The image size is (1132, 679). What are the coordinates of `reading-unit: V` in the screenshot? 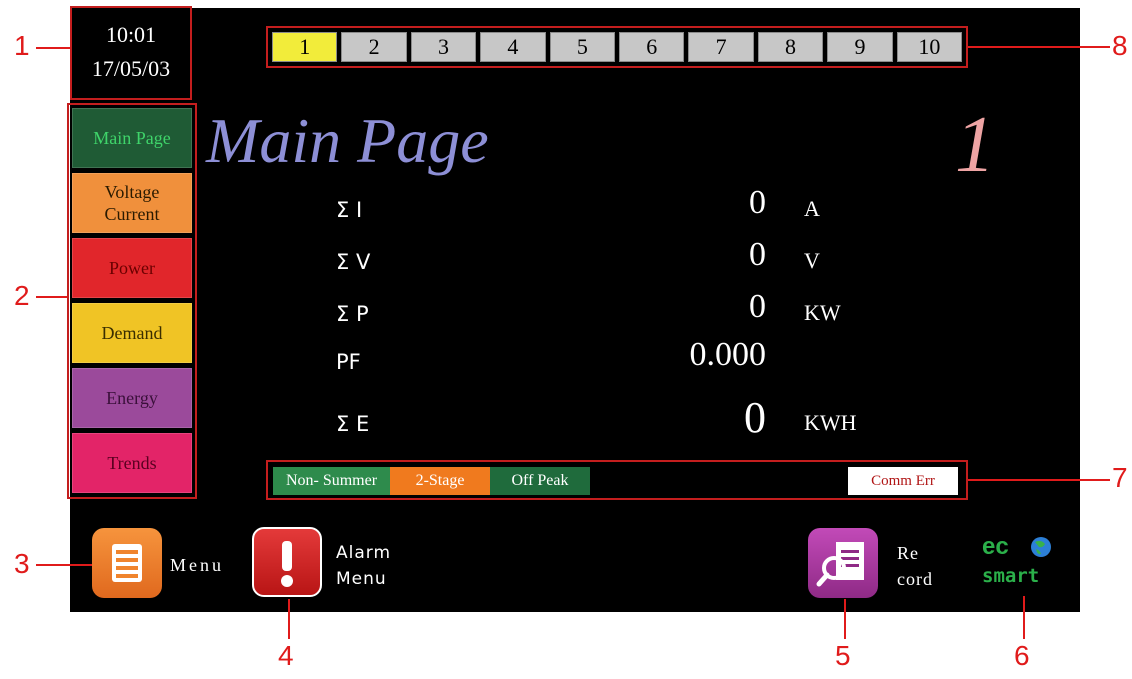 It's located at (812, 260).